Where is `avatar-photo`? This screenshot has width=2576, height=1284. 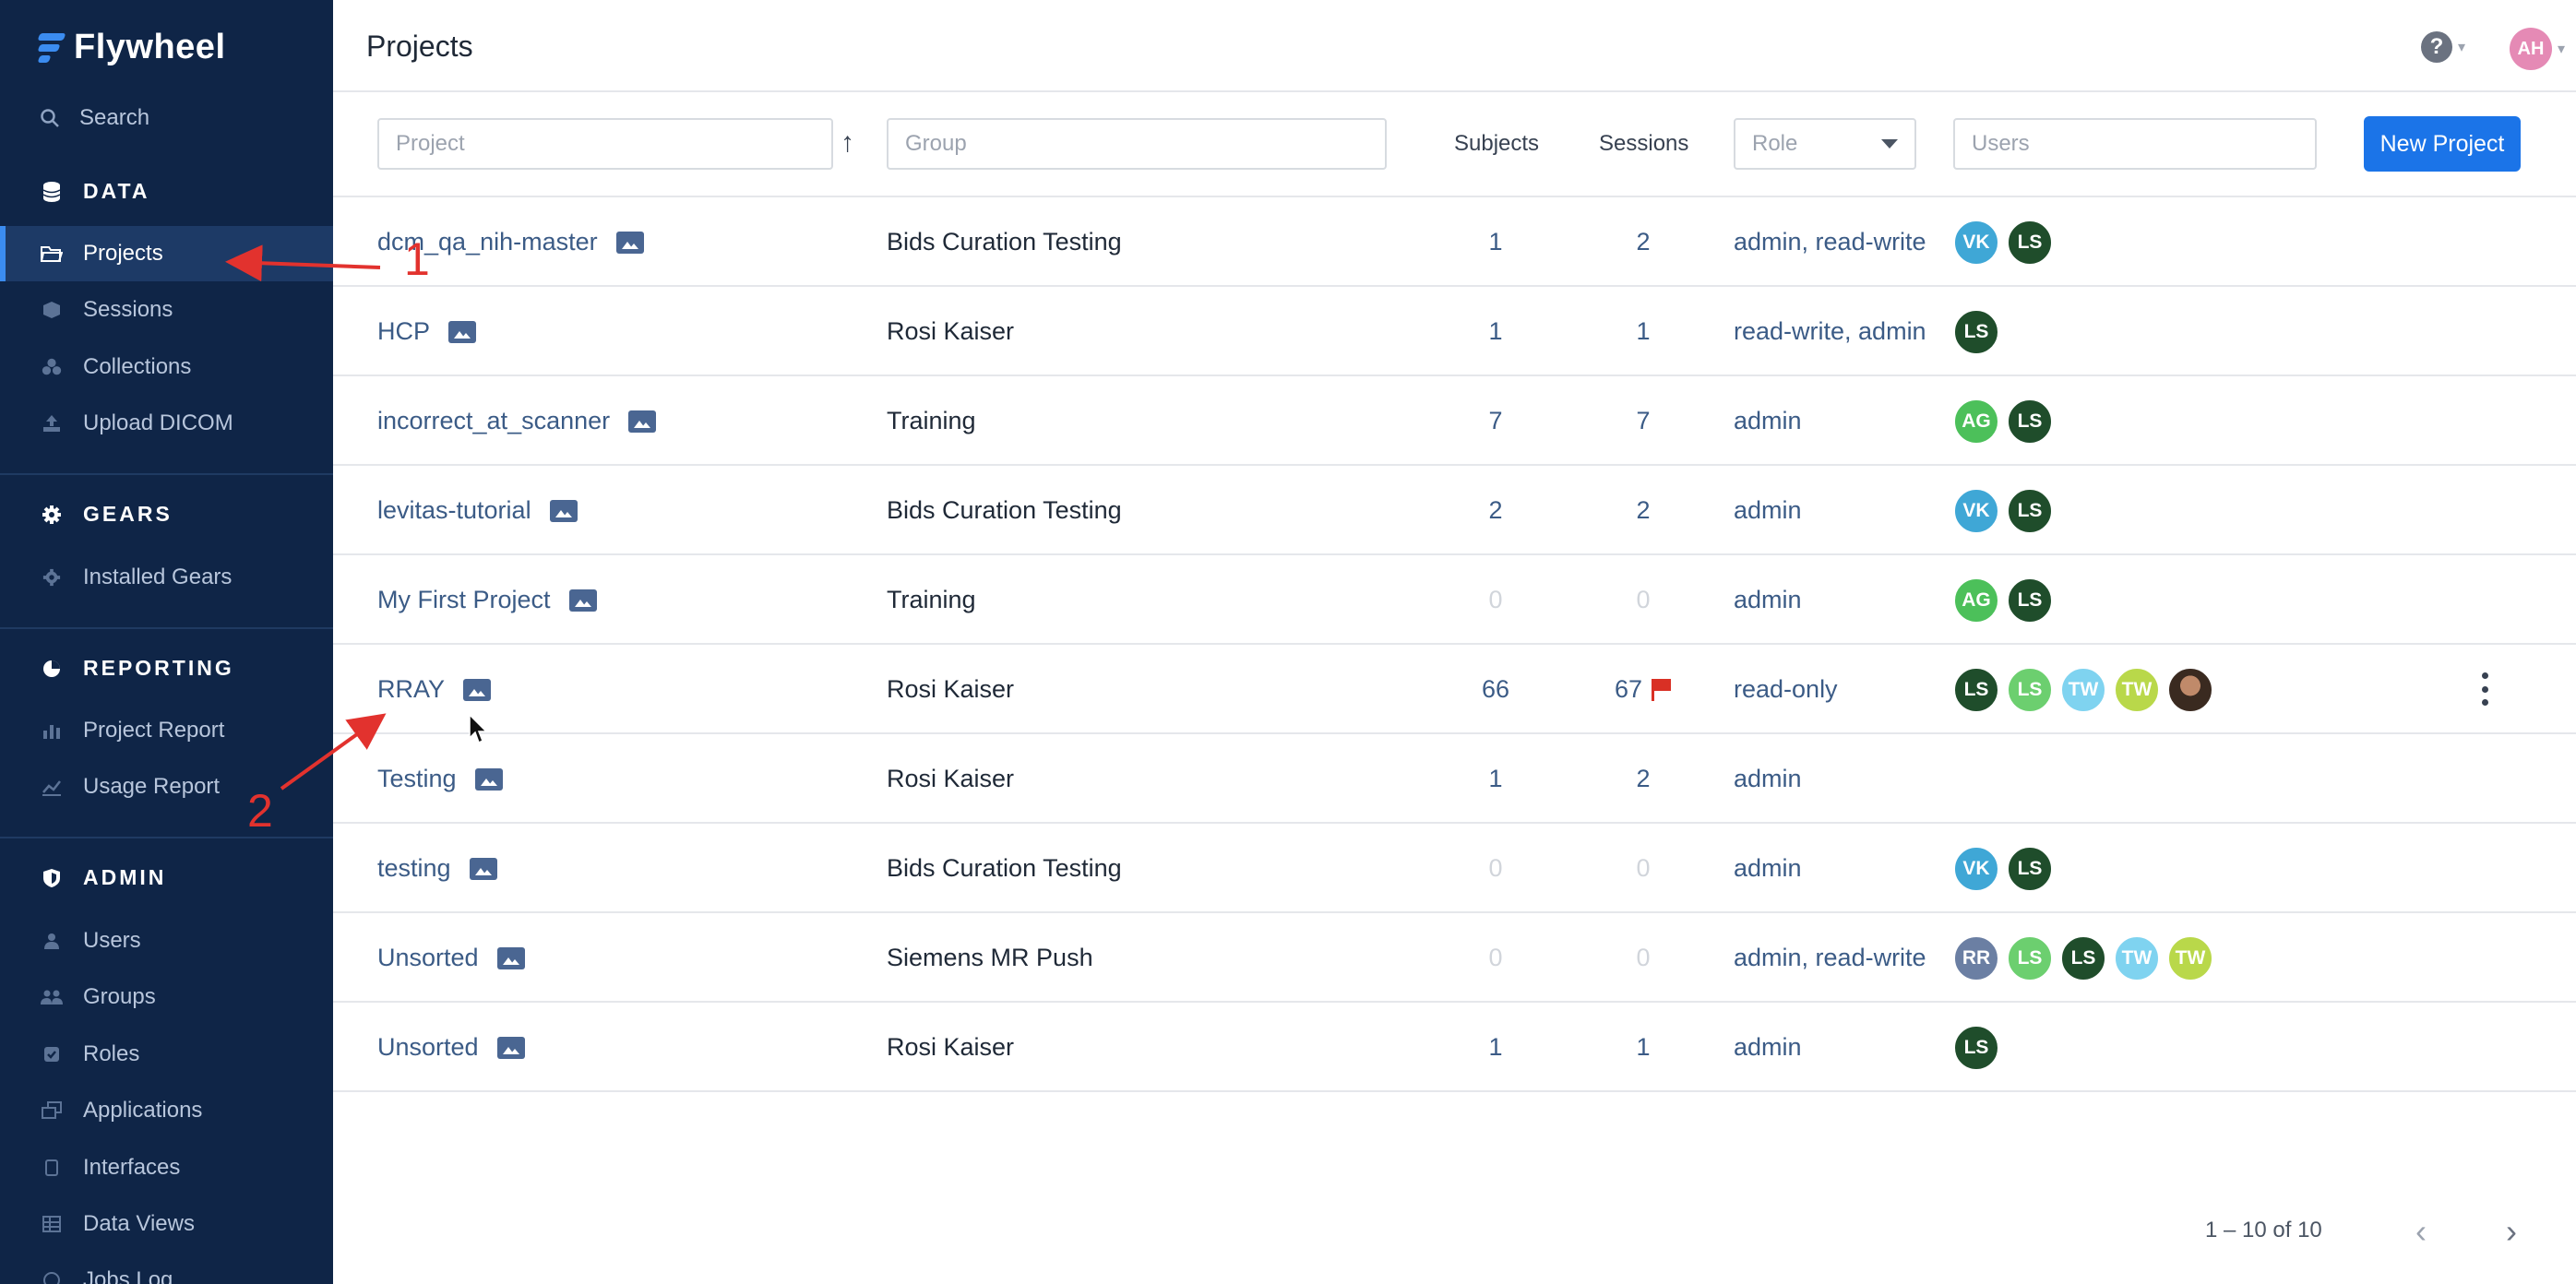 avatar-photo is located at coordinates (2190, 689).